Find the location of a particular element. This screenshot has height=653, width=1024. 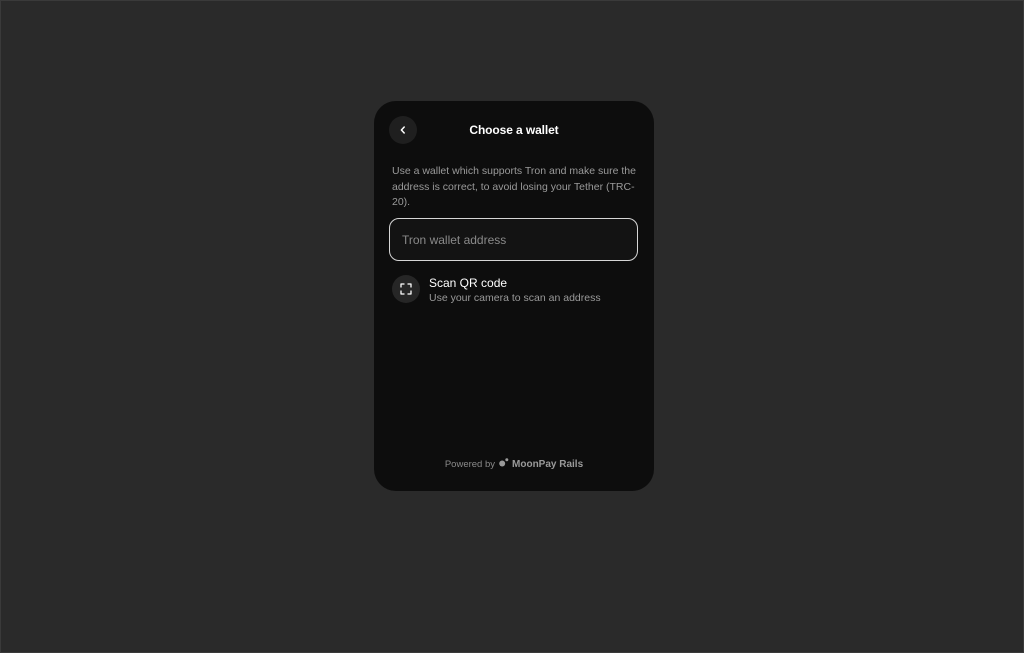

powered-by-label: Powered by is located at coordinates (470, 464).